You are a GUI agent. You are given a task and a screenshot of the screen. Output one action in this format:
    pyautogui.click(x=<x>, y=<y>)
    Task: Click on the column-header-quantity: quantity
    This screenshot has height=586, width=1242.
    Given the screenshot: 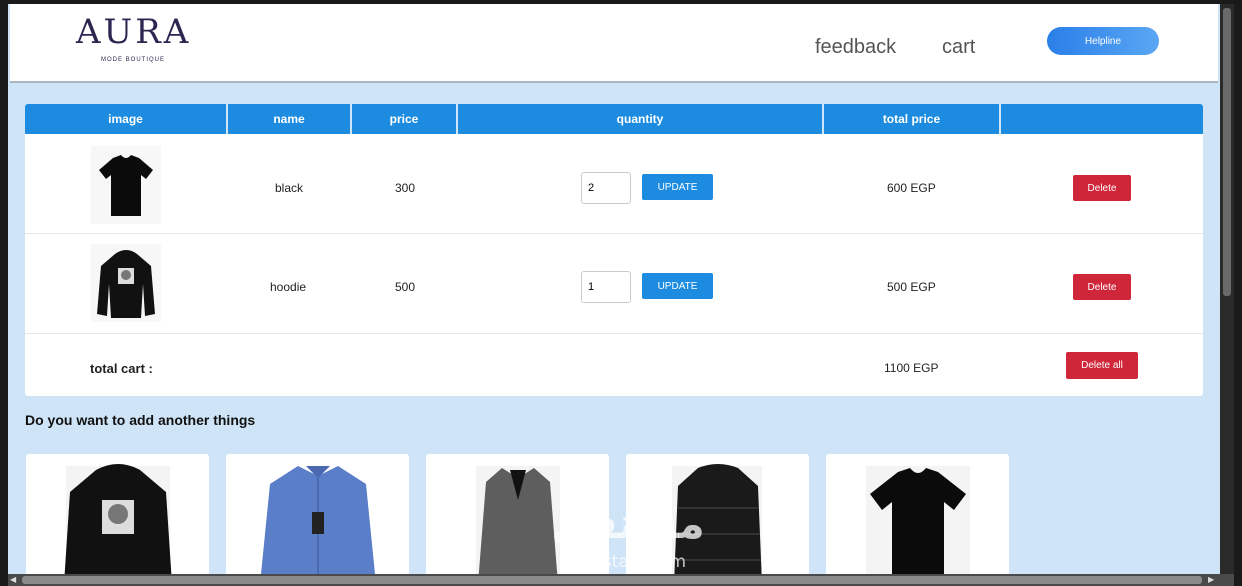 What is the action you would take?
    pyautogui.click(x=641, y=119)
    